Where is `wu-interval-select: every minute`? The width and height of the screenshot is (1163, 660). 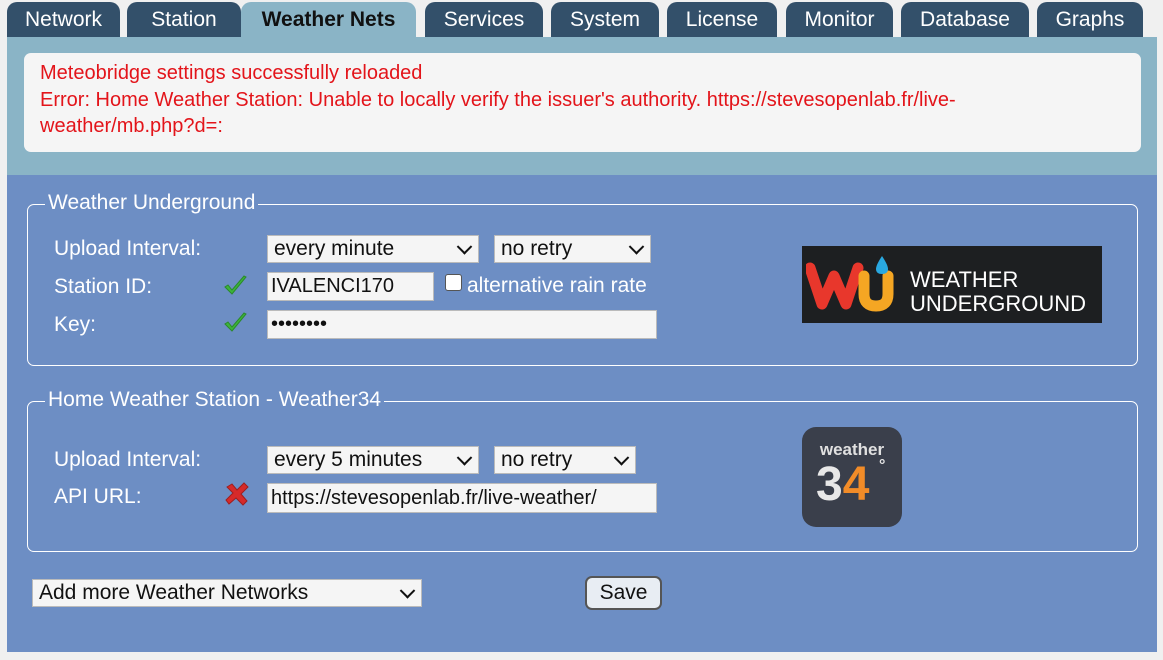
wu-interval-select: every minute is located at coordinates (373, 249).